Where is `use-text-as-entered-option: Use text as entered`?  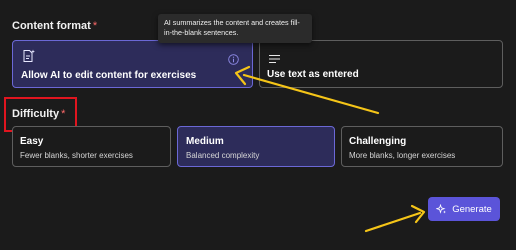
use-text-as-entered-option: Use text as entered is located at coordinates (381, 64).